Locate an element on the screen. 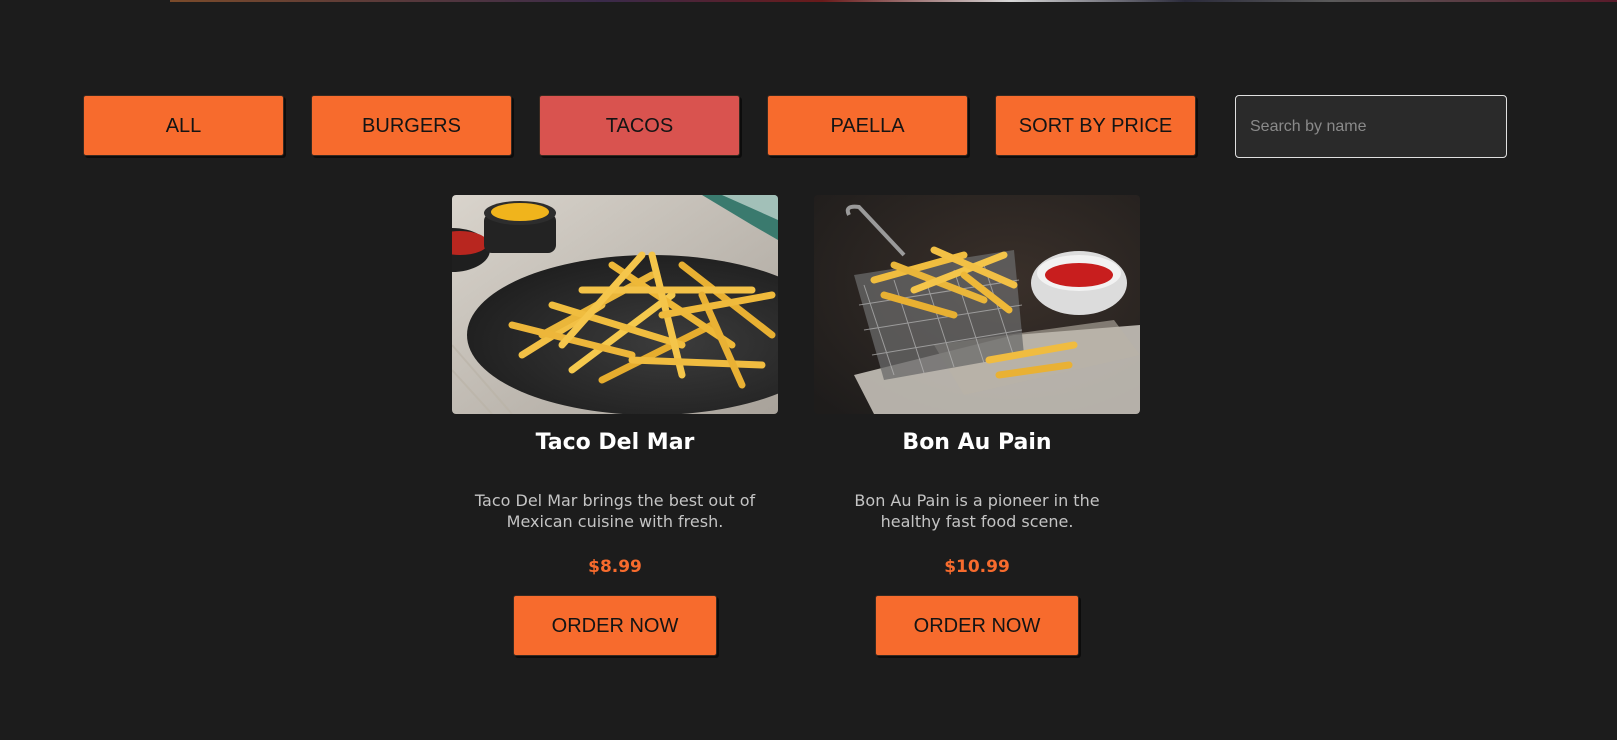  filter-paella-button: PAELLA is located at coordinates (867, 125).